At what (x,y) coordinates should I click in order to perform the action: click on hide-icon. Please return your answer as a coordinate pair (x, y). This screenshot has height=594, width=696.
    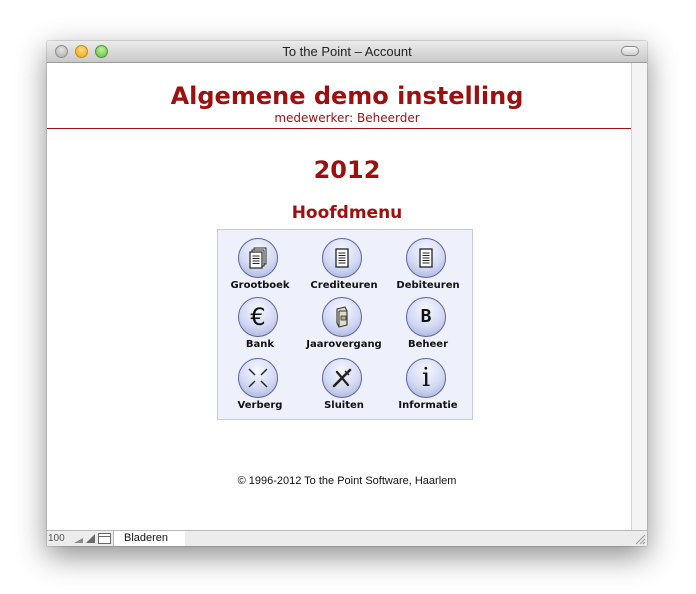
    Looking at the image, I should click on (258, 378).